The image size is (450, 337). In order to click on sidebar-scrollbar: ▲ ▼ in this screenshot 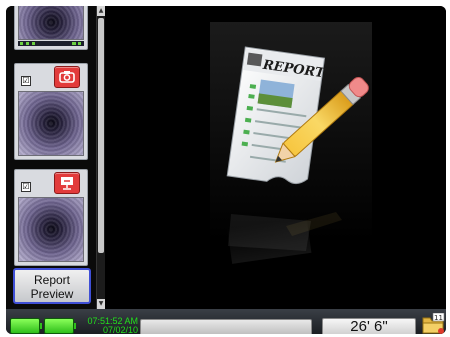, I will do `click(100, 157)`.